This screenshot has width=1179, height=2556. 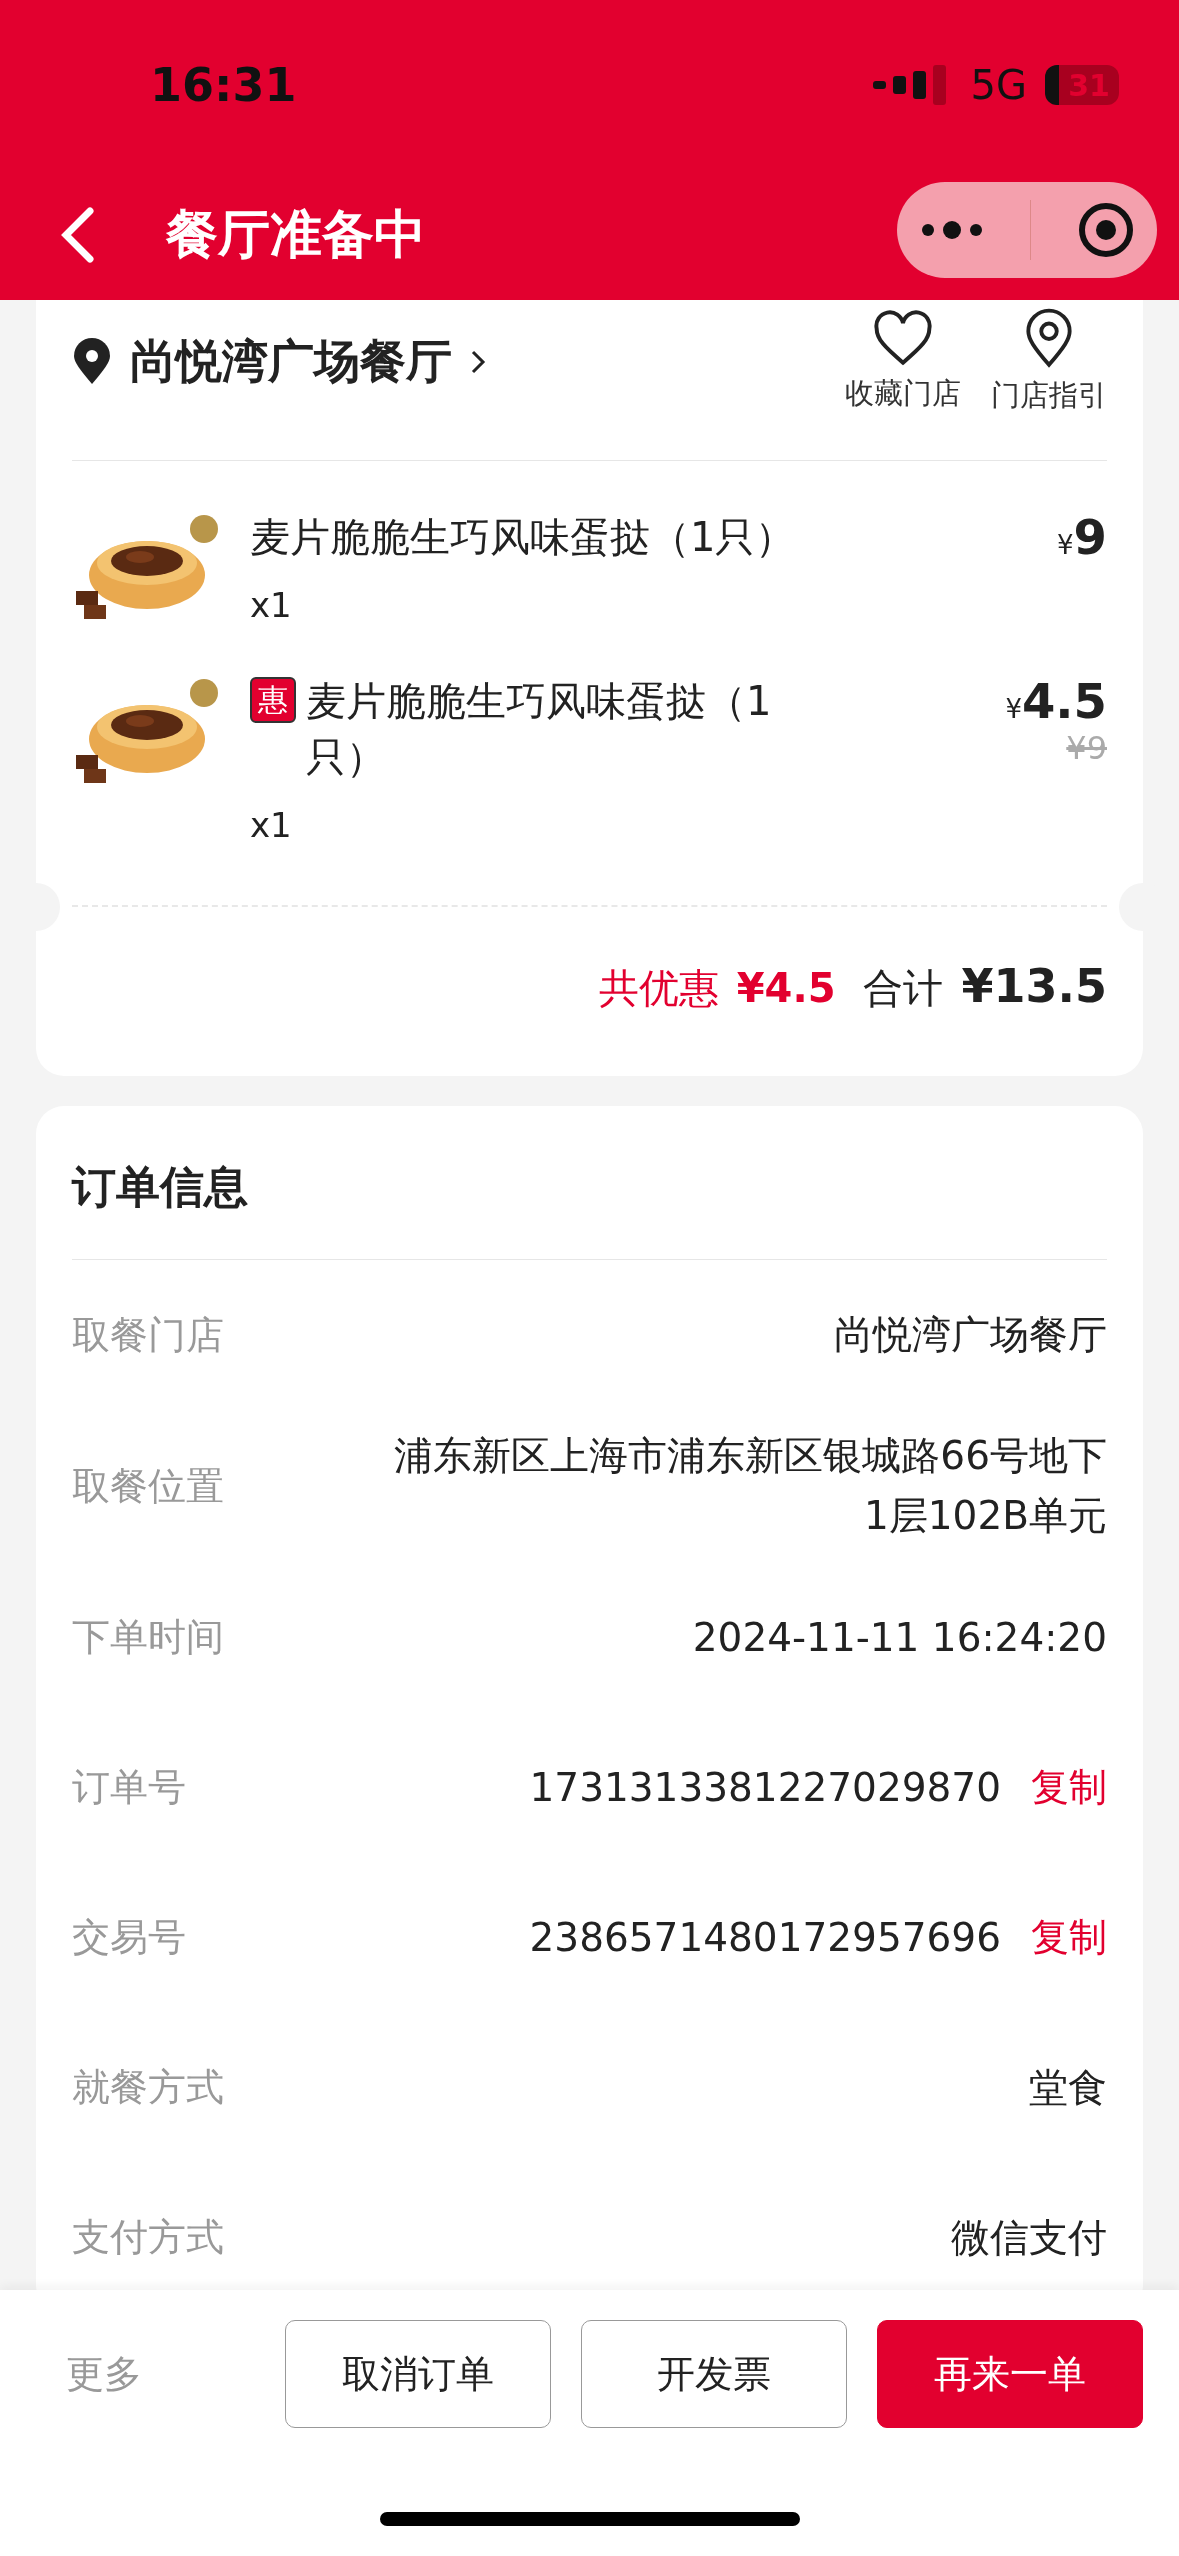 What do you see at coordinates (296, 234) in the screenshot?
I see `page-title: 餐厅准备中` at bounding box center [296, 234].